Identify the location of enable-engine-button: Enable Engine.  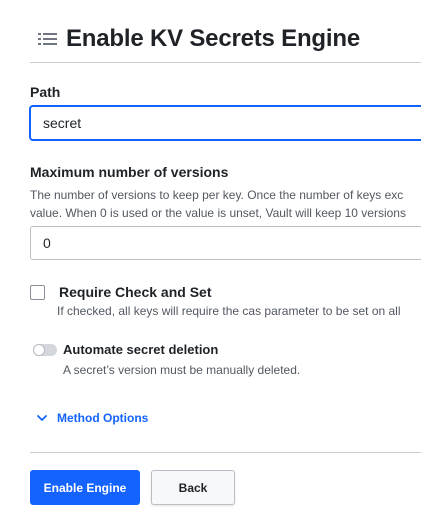
(85, 487).